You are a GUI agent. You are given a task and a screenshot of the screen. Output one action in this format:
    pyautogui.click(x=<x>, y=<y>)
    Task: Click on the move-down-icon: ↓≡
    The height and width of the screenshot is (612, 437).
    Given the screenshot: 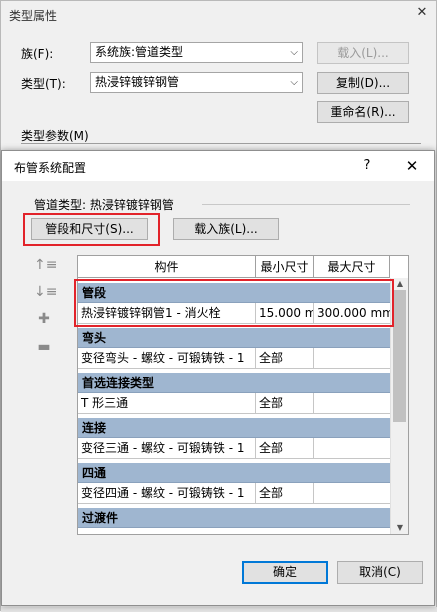 What is the action you would take?
    pyautogui.click(x=45, y=292)
    